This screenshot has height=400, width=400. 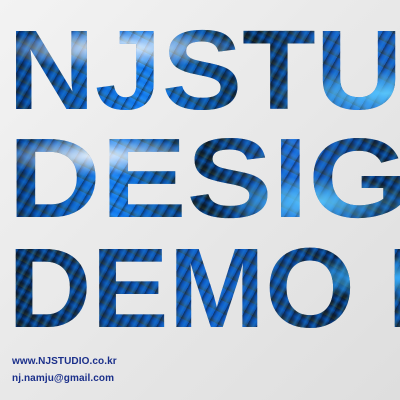 What do you see at coordinates (64, 361) in the screenshot?
I see `website-link: www.NJSTUDIO.co.kr` at bounding box center [64, 361].